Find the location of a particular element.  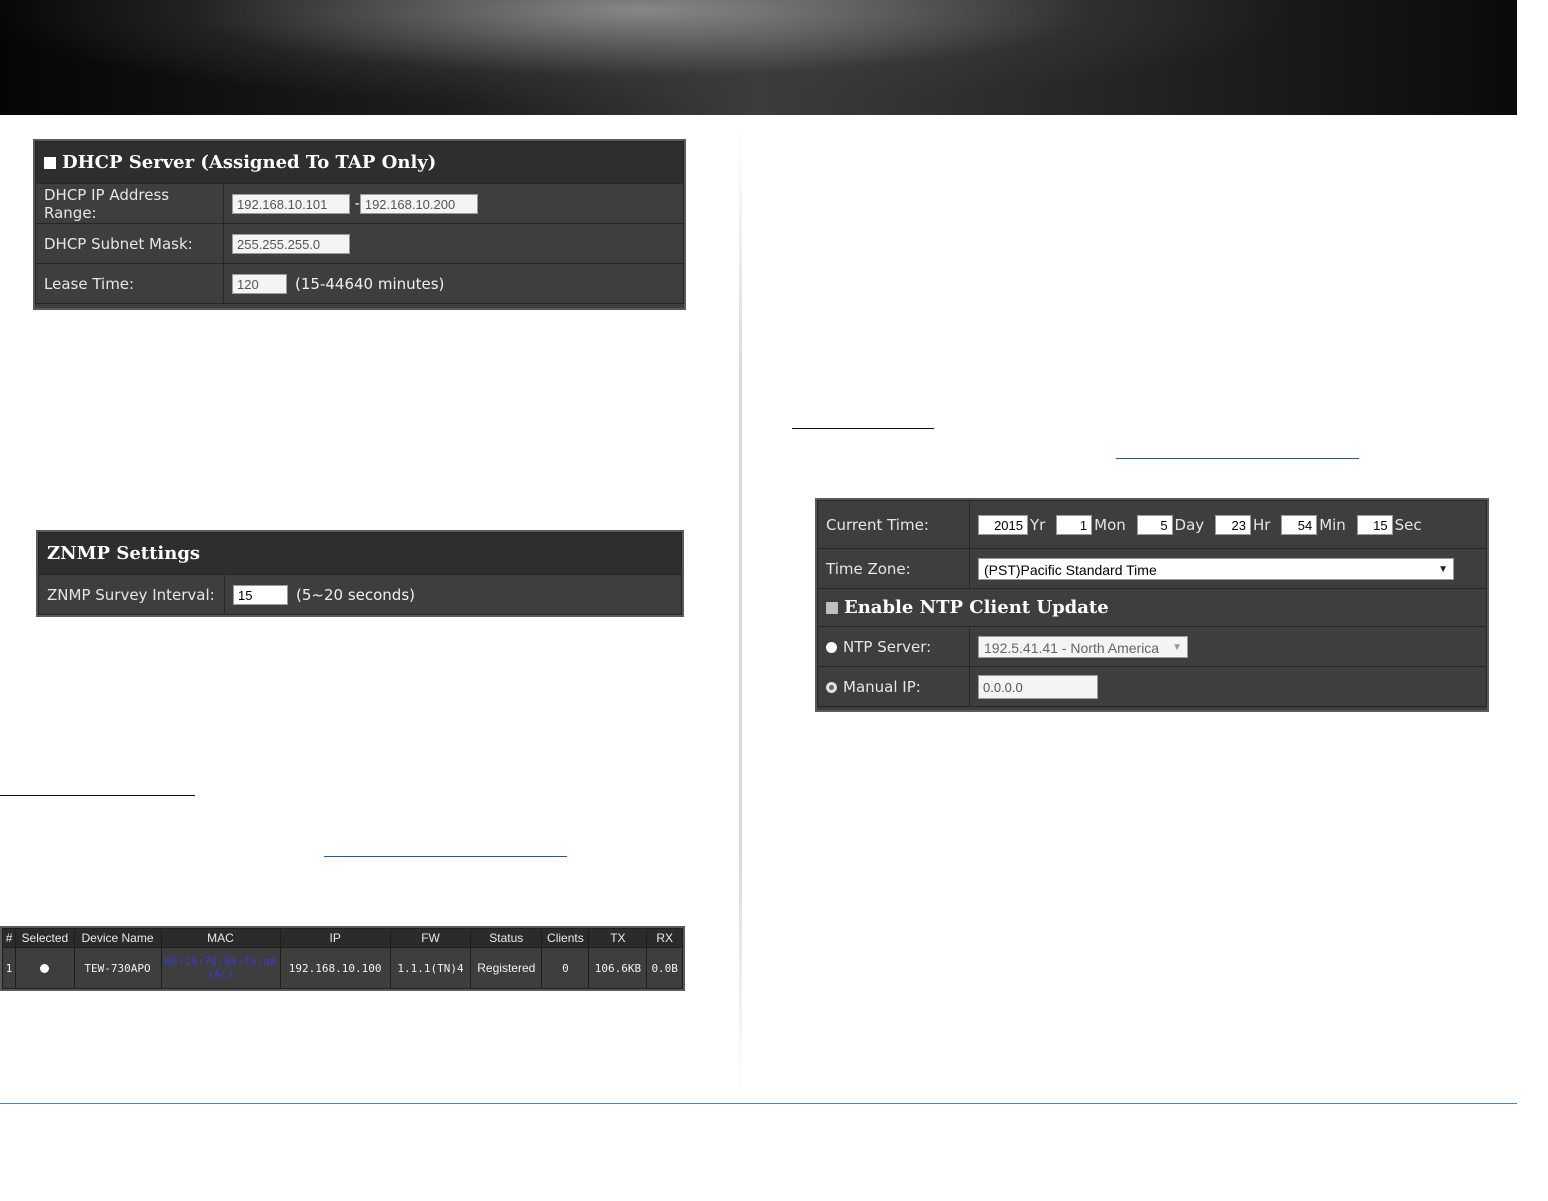

dhcp-panel-header: DHCP Server (Assigned To TAP Only) is located at coordinates (359, 162).